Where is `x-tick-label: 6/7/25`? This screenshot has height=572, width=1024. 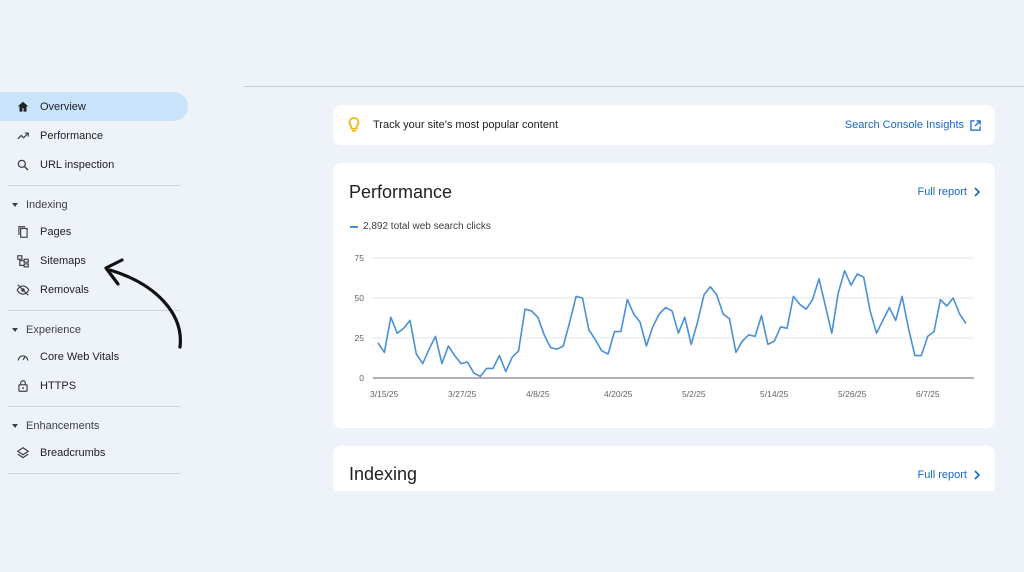
x-tick-label: 6/7/25 is located at coordinates (928, 394).